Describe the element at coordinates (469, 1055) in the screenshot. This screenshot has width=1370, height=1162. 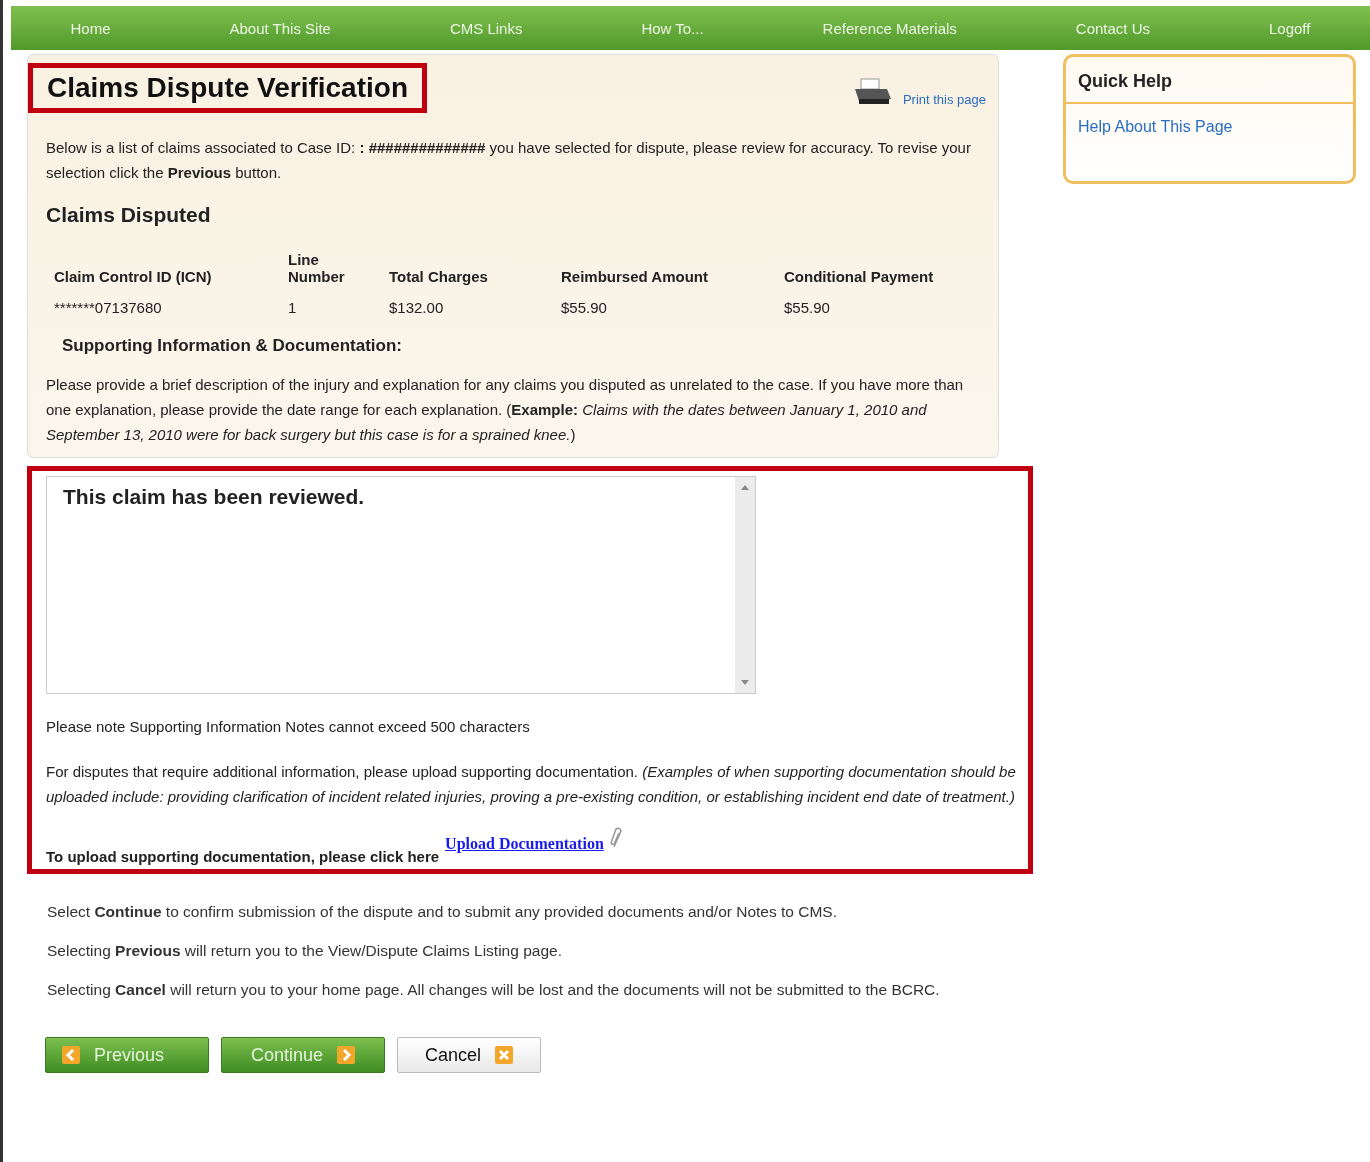
I see `cancel-button: Cancel` at that location.